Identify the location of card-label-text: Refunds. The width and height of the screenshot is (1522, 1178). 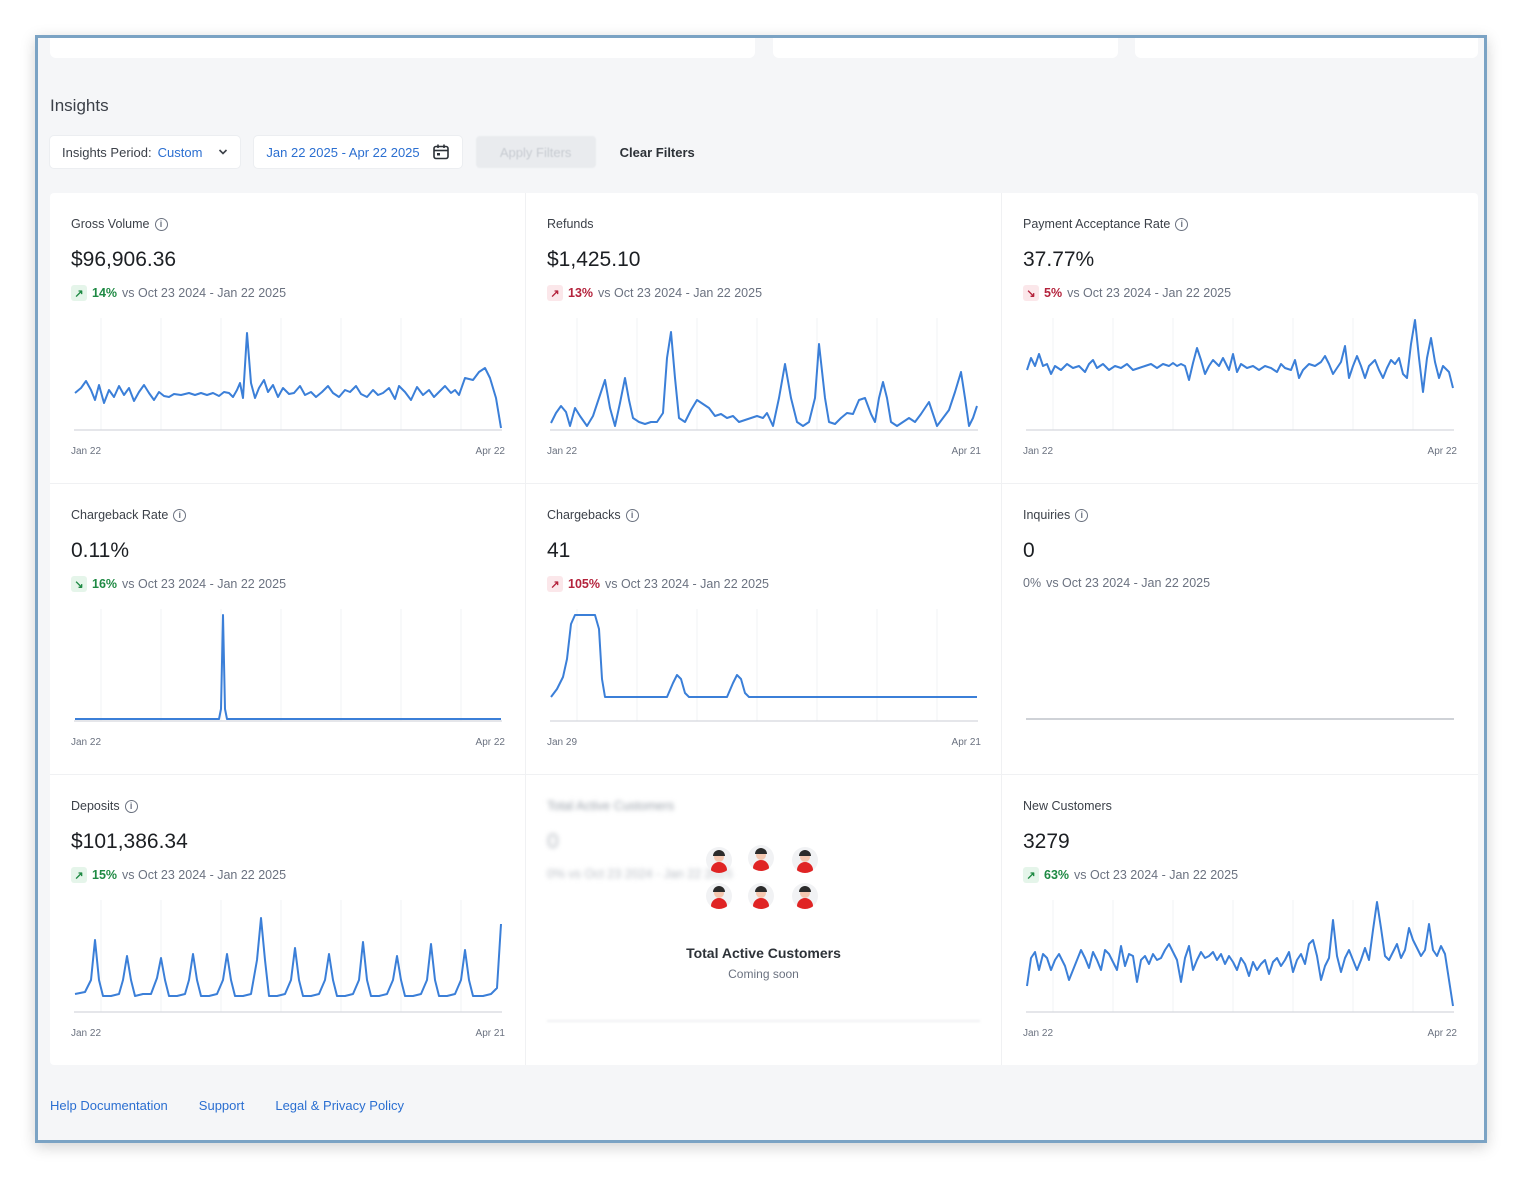
(570, 224).